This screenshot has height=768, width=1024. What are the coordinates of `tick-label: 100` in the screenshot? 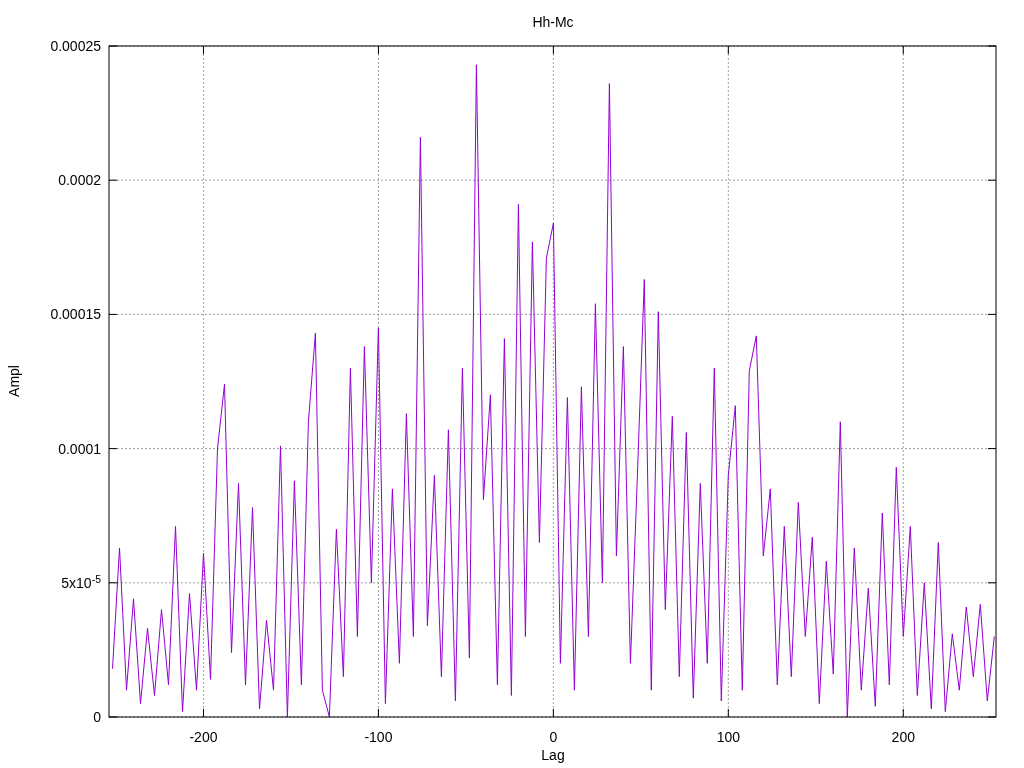 It's located at (728, 737).